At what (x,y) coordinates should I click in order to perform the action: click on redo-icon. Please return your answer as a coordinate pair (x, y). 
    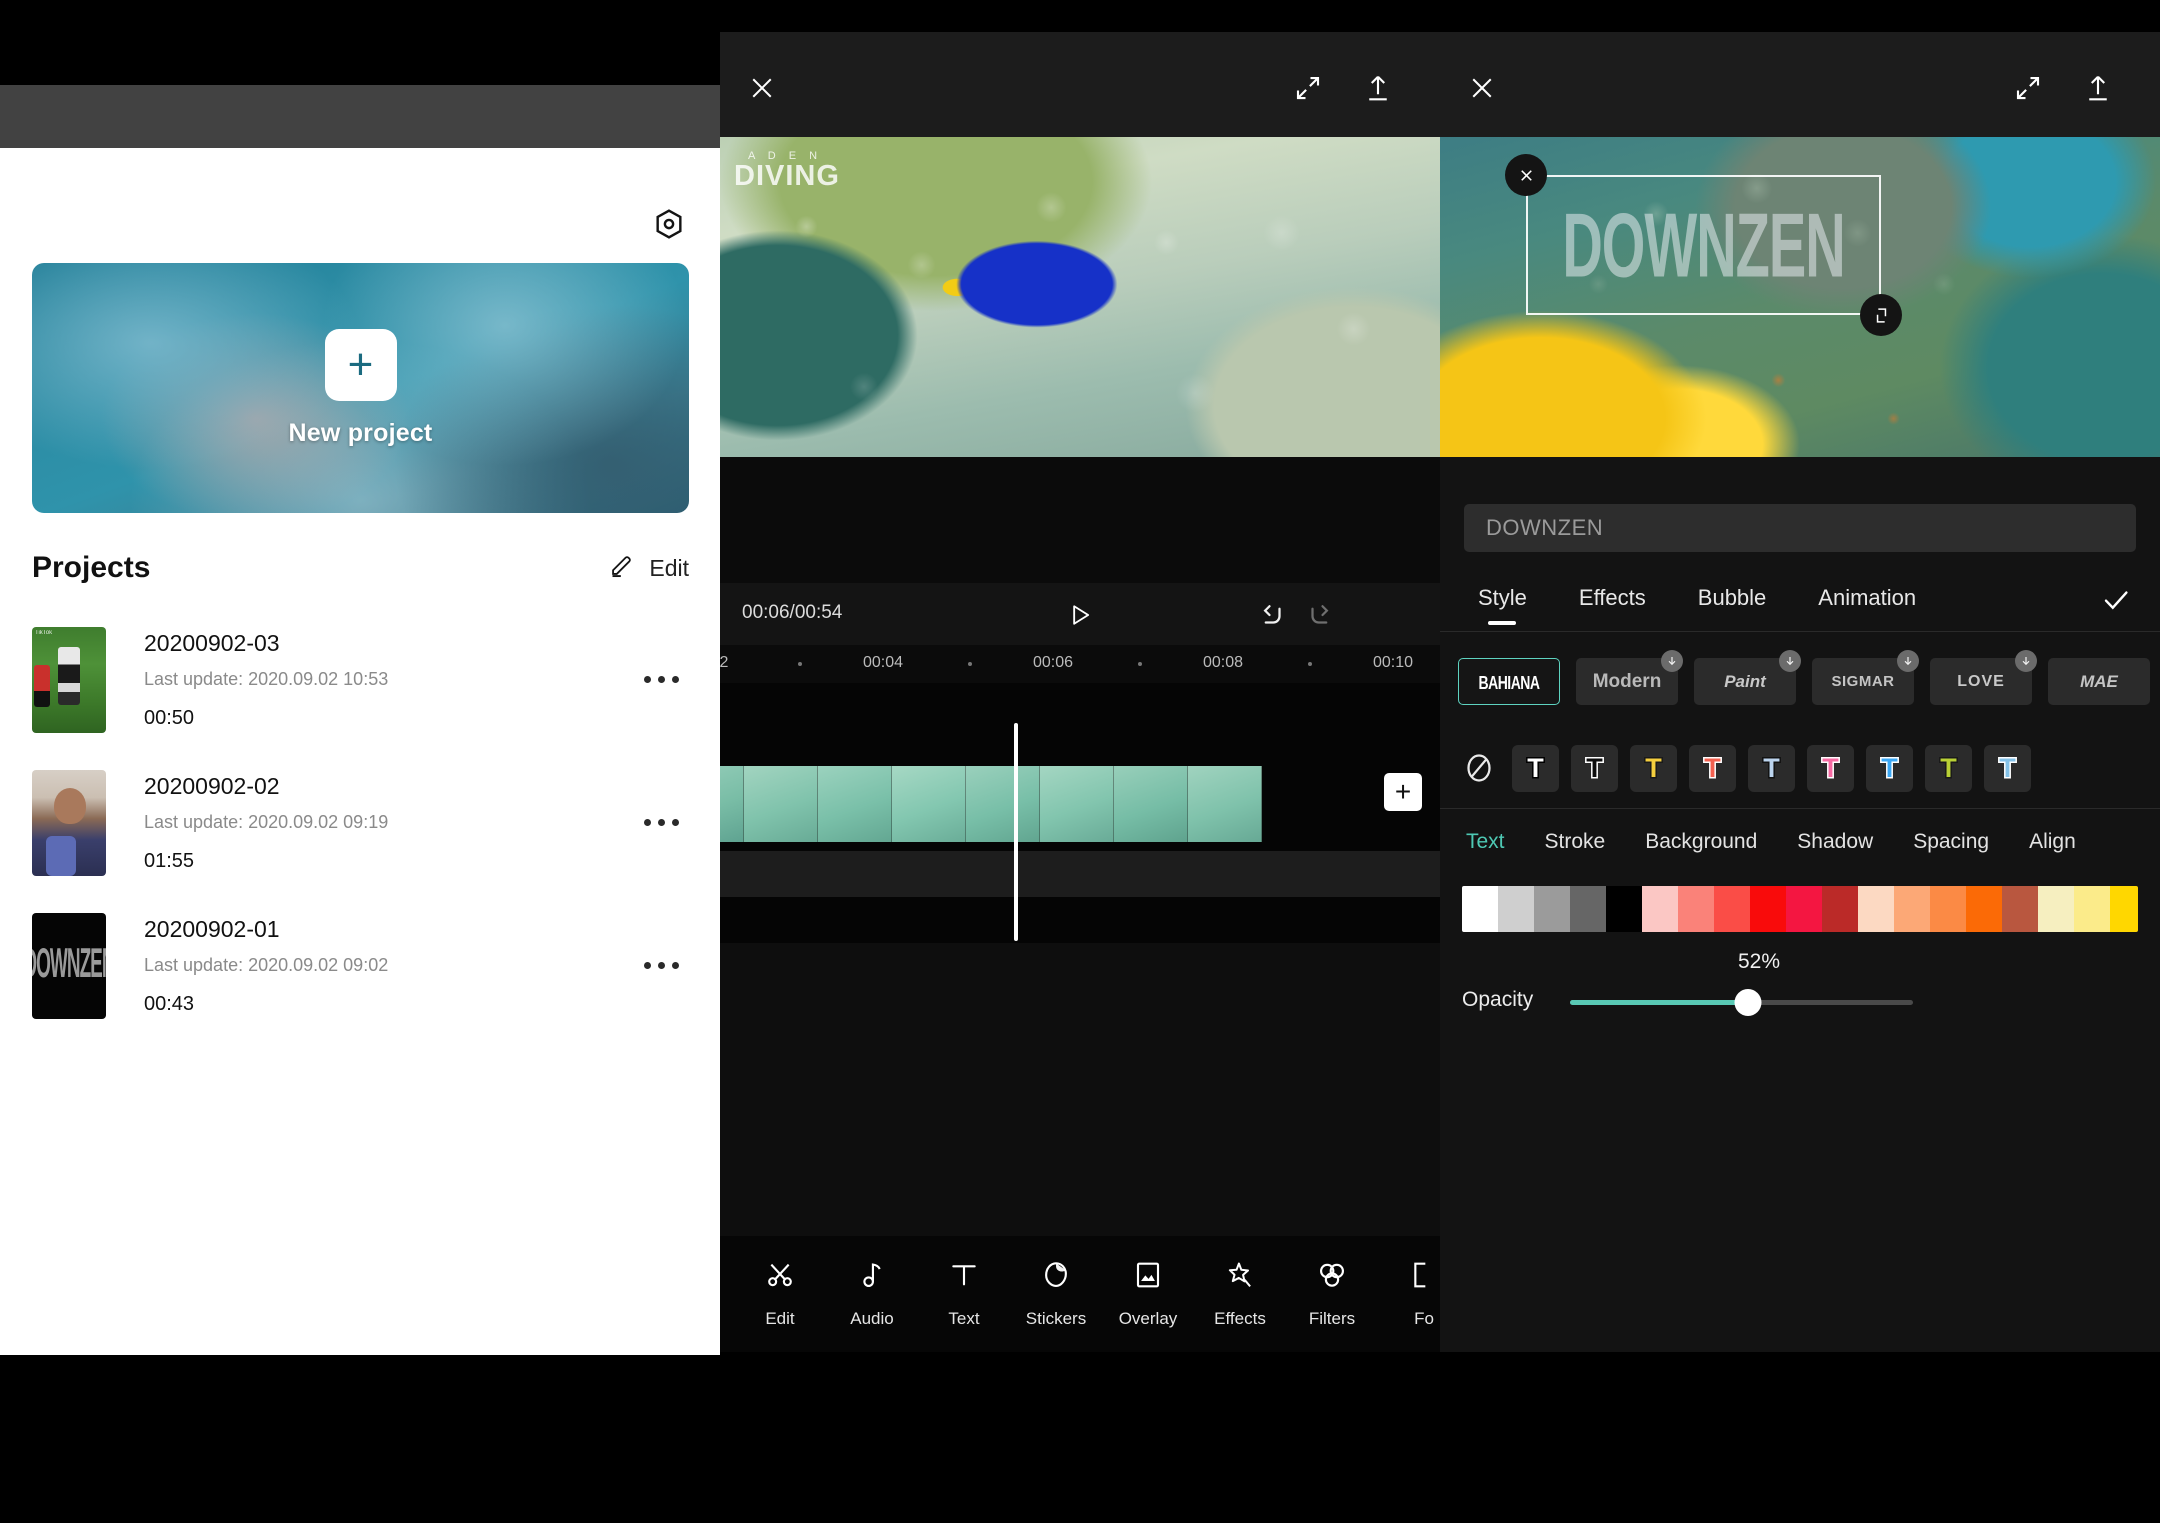
    Looking at the image, I should click on (1320, 615).